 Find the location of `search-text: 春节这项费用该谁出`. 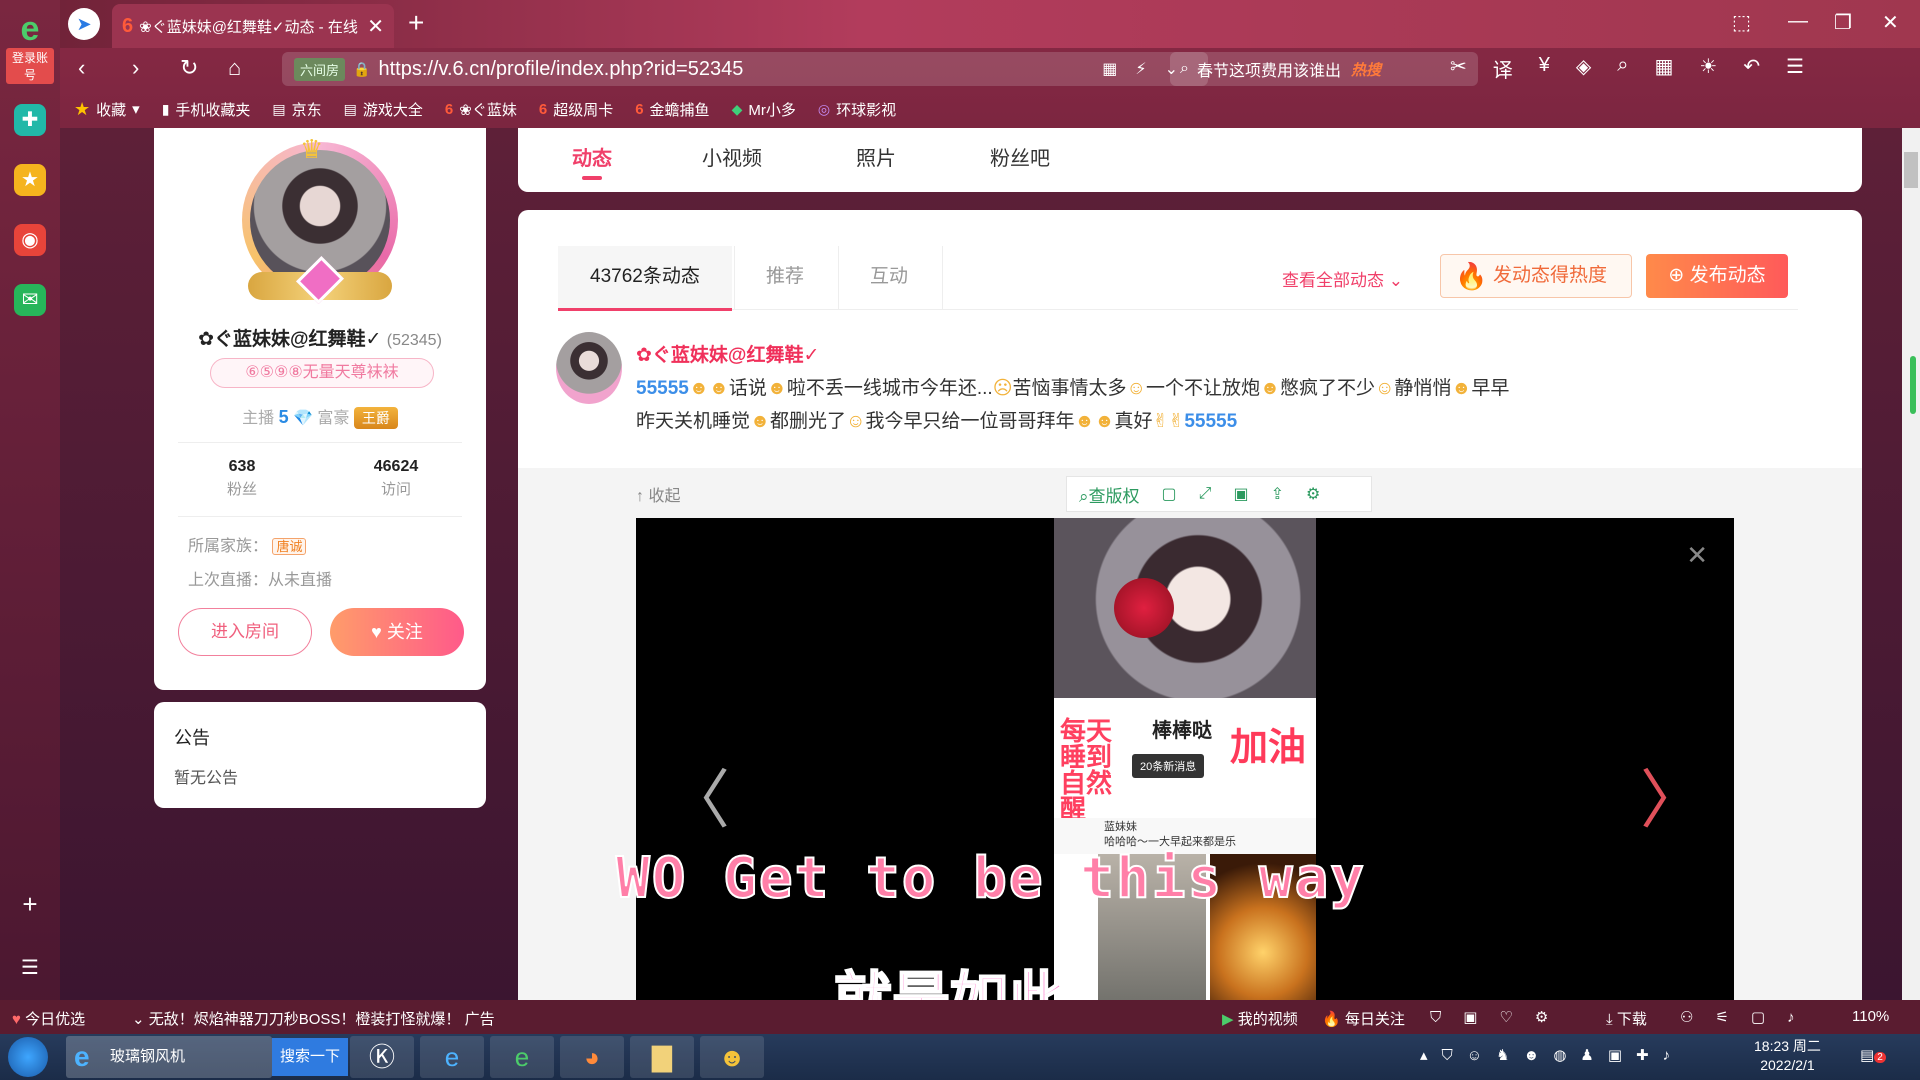

search-text: 春节这项费用该谁出 is located at coordinates (1268, 71).